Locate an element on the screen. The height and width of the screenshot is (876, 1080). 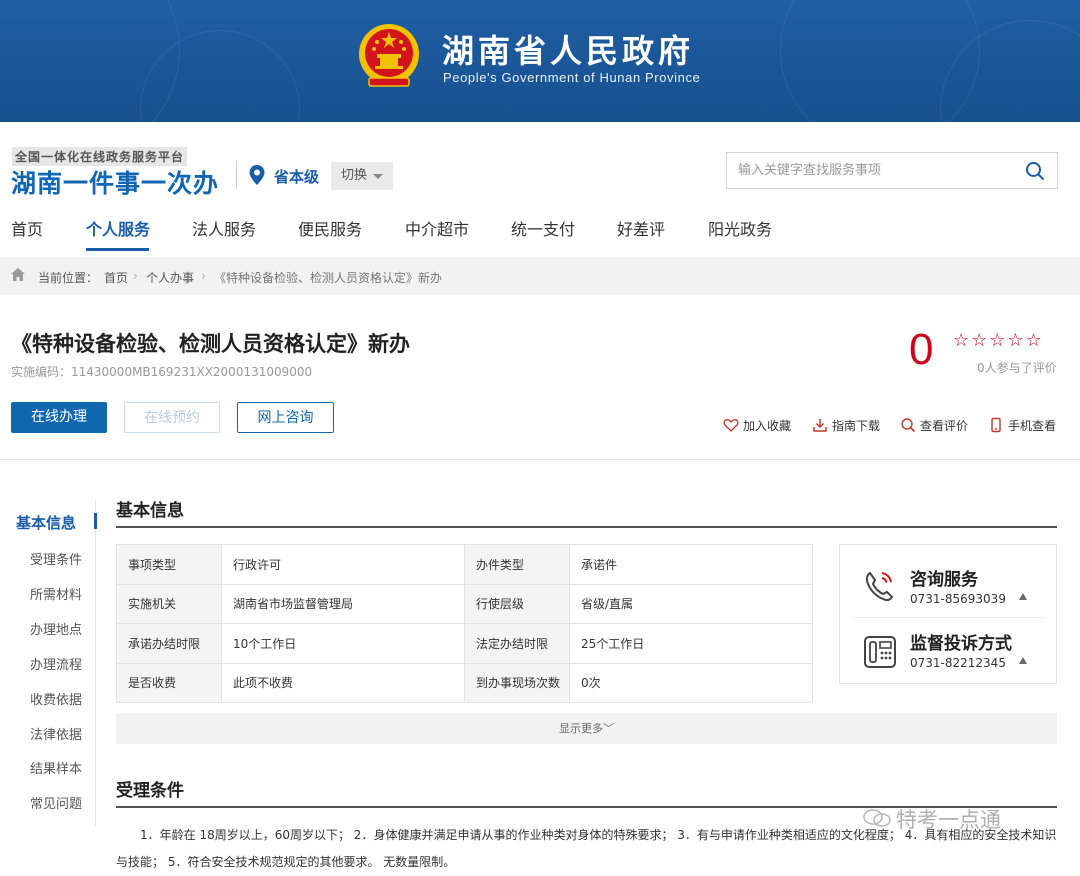
consult-service-phone: 0731-85693039 is located at coordinates (958, 599).